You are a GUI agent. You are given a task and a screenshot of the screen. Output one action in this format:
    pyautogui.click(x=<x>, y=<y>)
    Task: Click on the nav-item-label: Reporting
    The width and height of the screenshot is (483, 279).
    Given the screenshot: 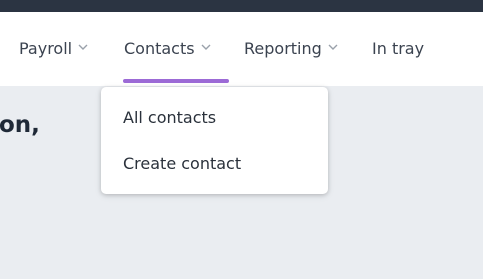 What is the action you would take?
    pyautogui.click(x=283, y=48)
    